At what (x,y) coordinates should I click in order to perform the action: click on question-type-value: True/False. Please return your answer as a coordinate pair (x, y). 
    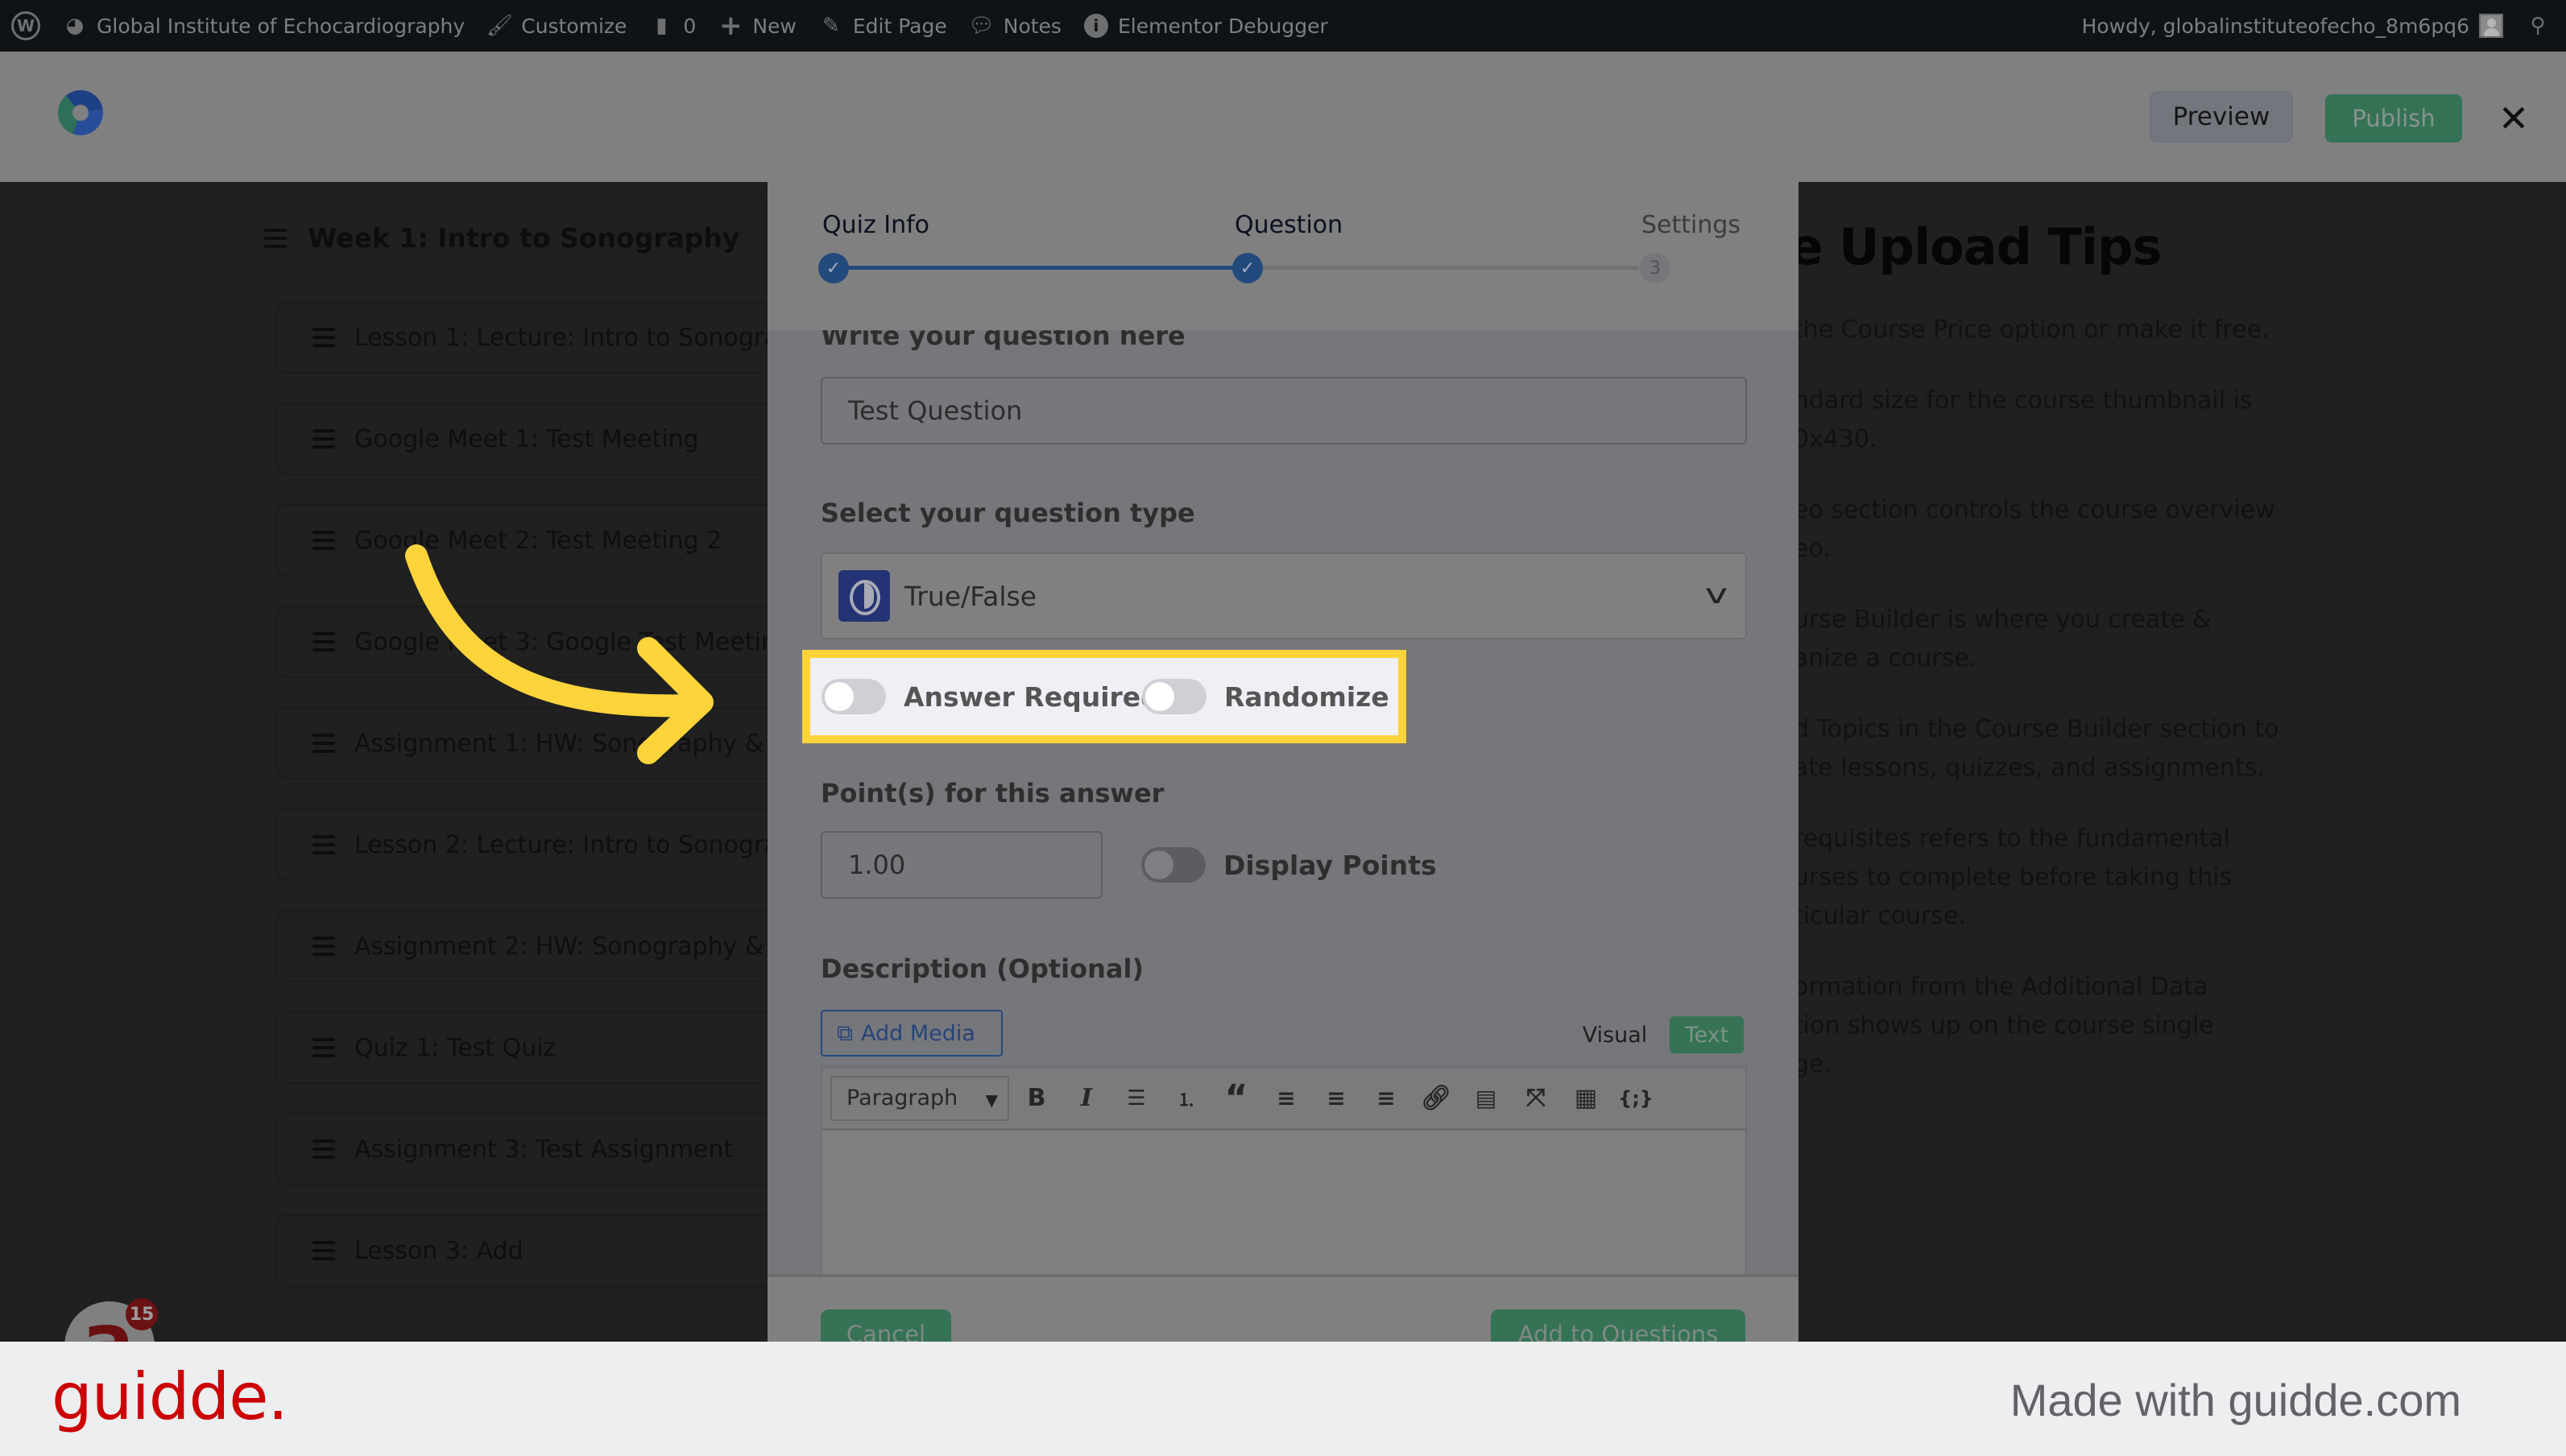
    Looking at the image, I should click on (970, 596).